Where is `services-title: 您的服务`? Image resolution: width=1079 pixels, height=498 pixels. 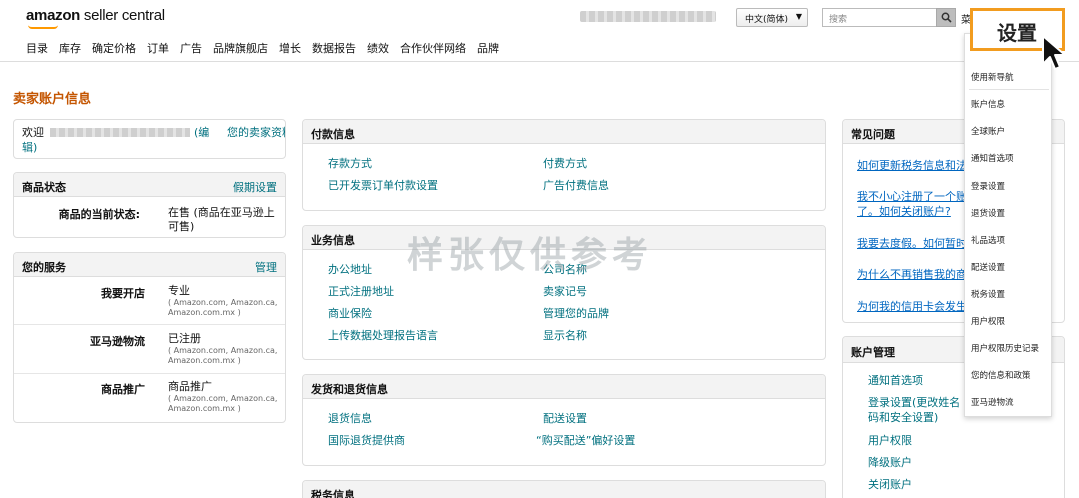 services-title: 您的服务 is located at coordinates (44, 267).